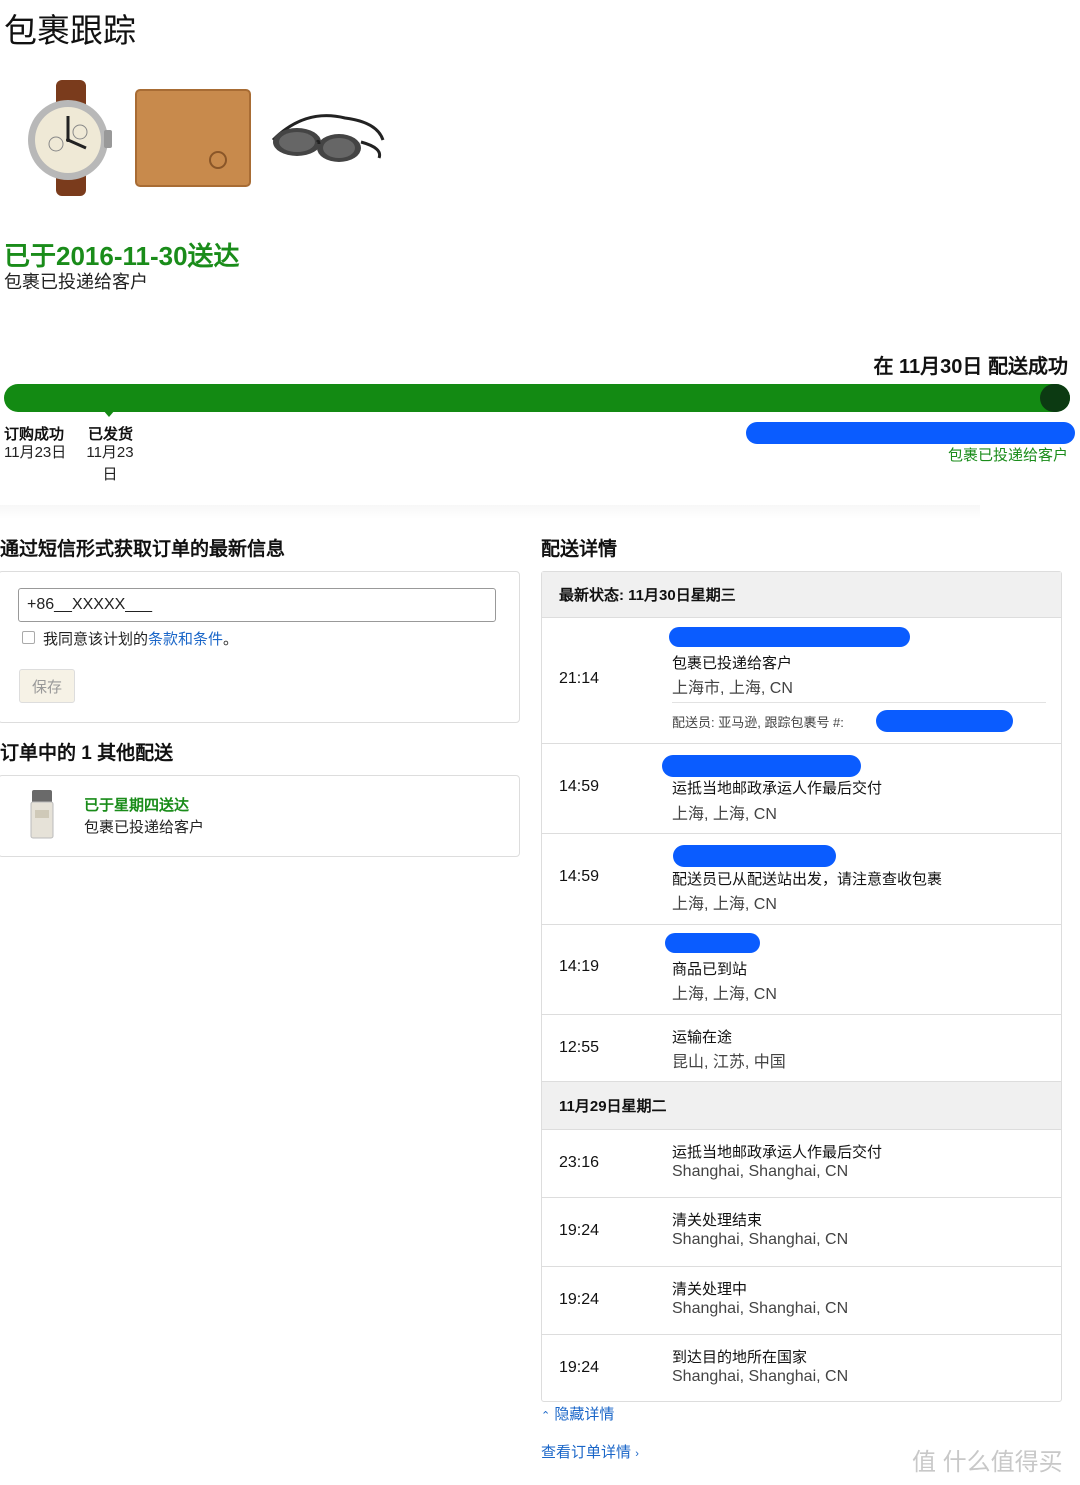  I want to click on event-description: 清关处理结束, so click(717, 1220).